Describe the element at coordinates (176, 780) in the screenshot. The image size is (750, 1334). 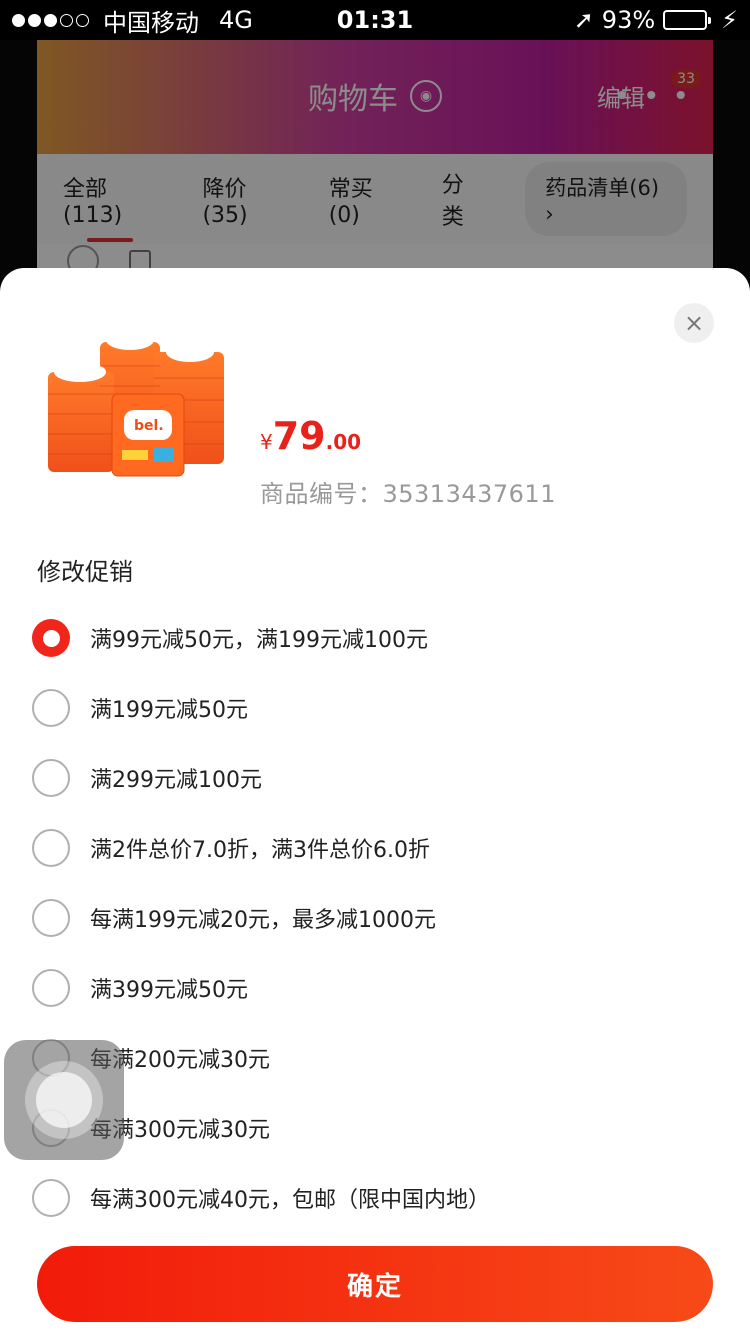
I see `option-label: 满299元减100元` at that location.